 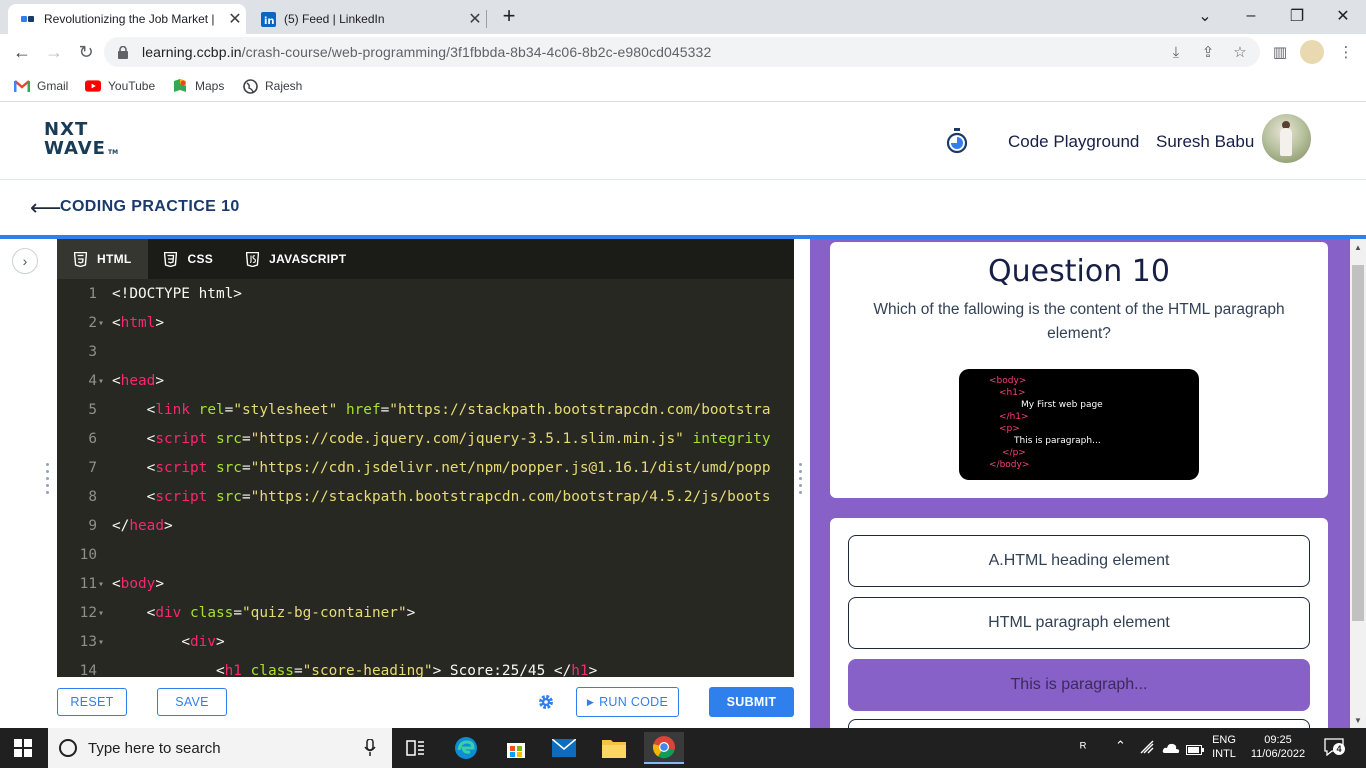 What do you see at coordinates (272, 86) in the screenshot?
I see `bookmark-rajesh: Rajesh` at bounding box center [272, 86].